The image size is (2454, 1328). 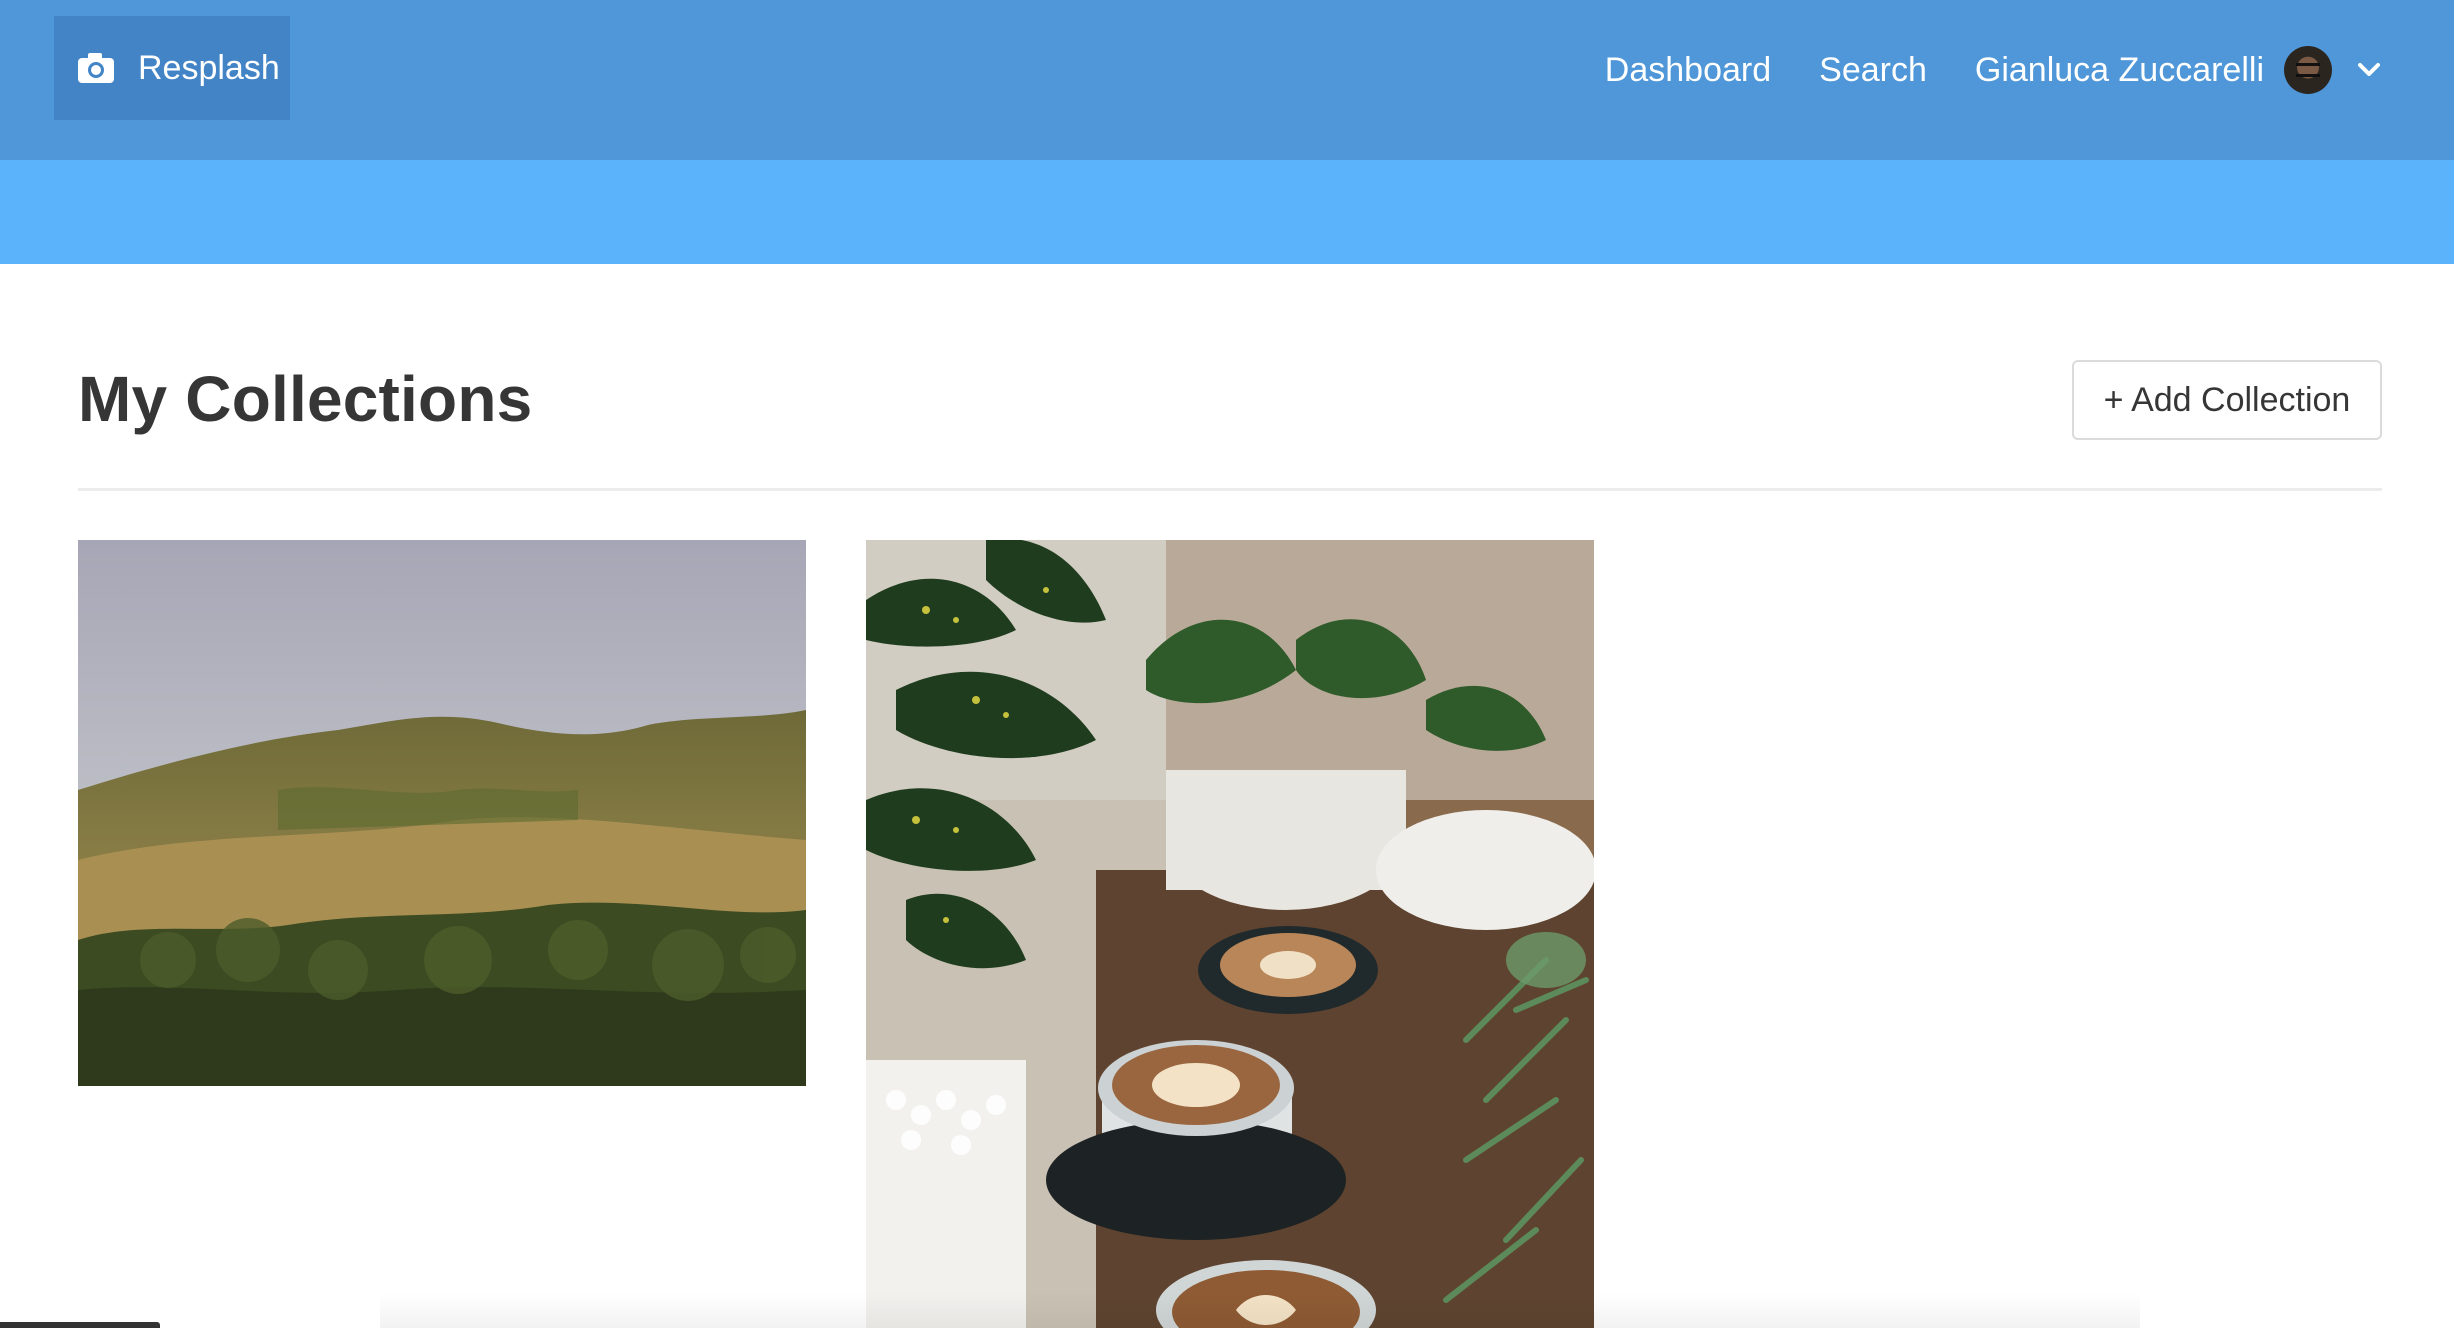 I want to click on user-menu: Gianluca Zuccarelli, so click(x=2179, y=70).